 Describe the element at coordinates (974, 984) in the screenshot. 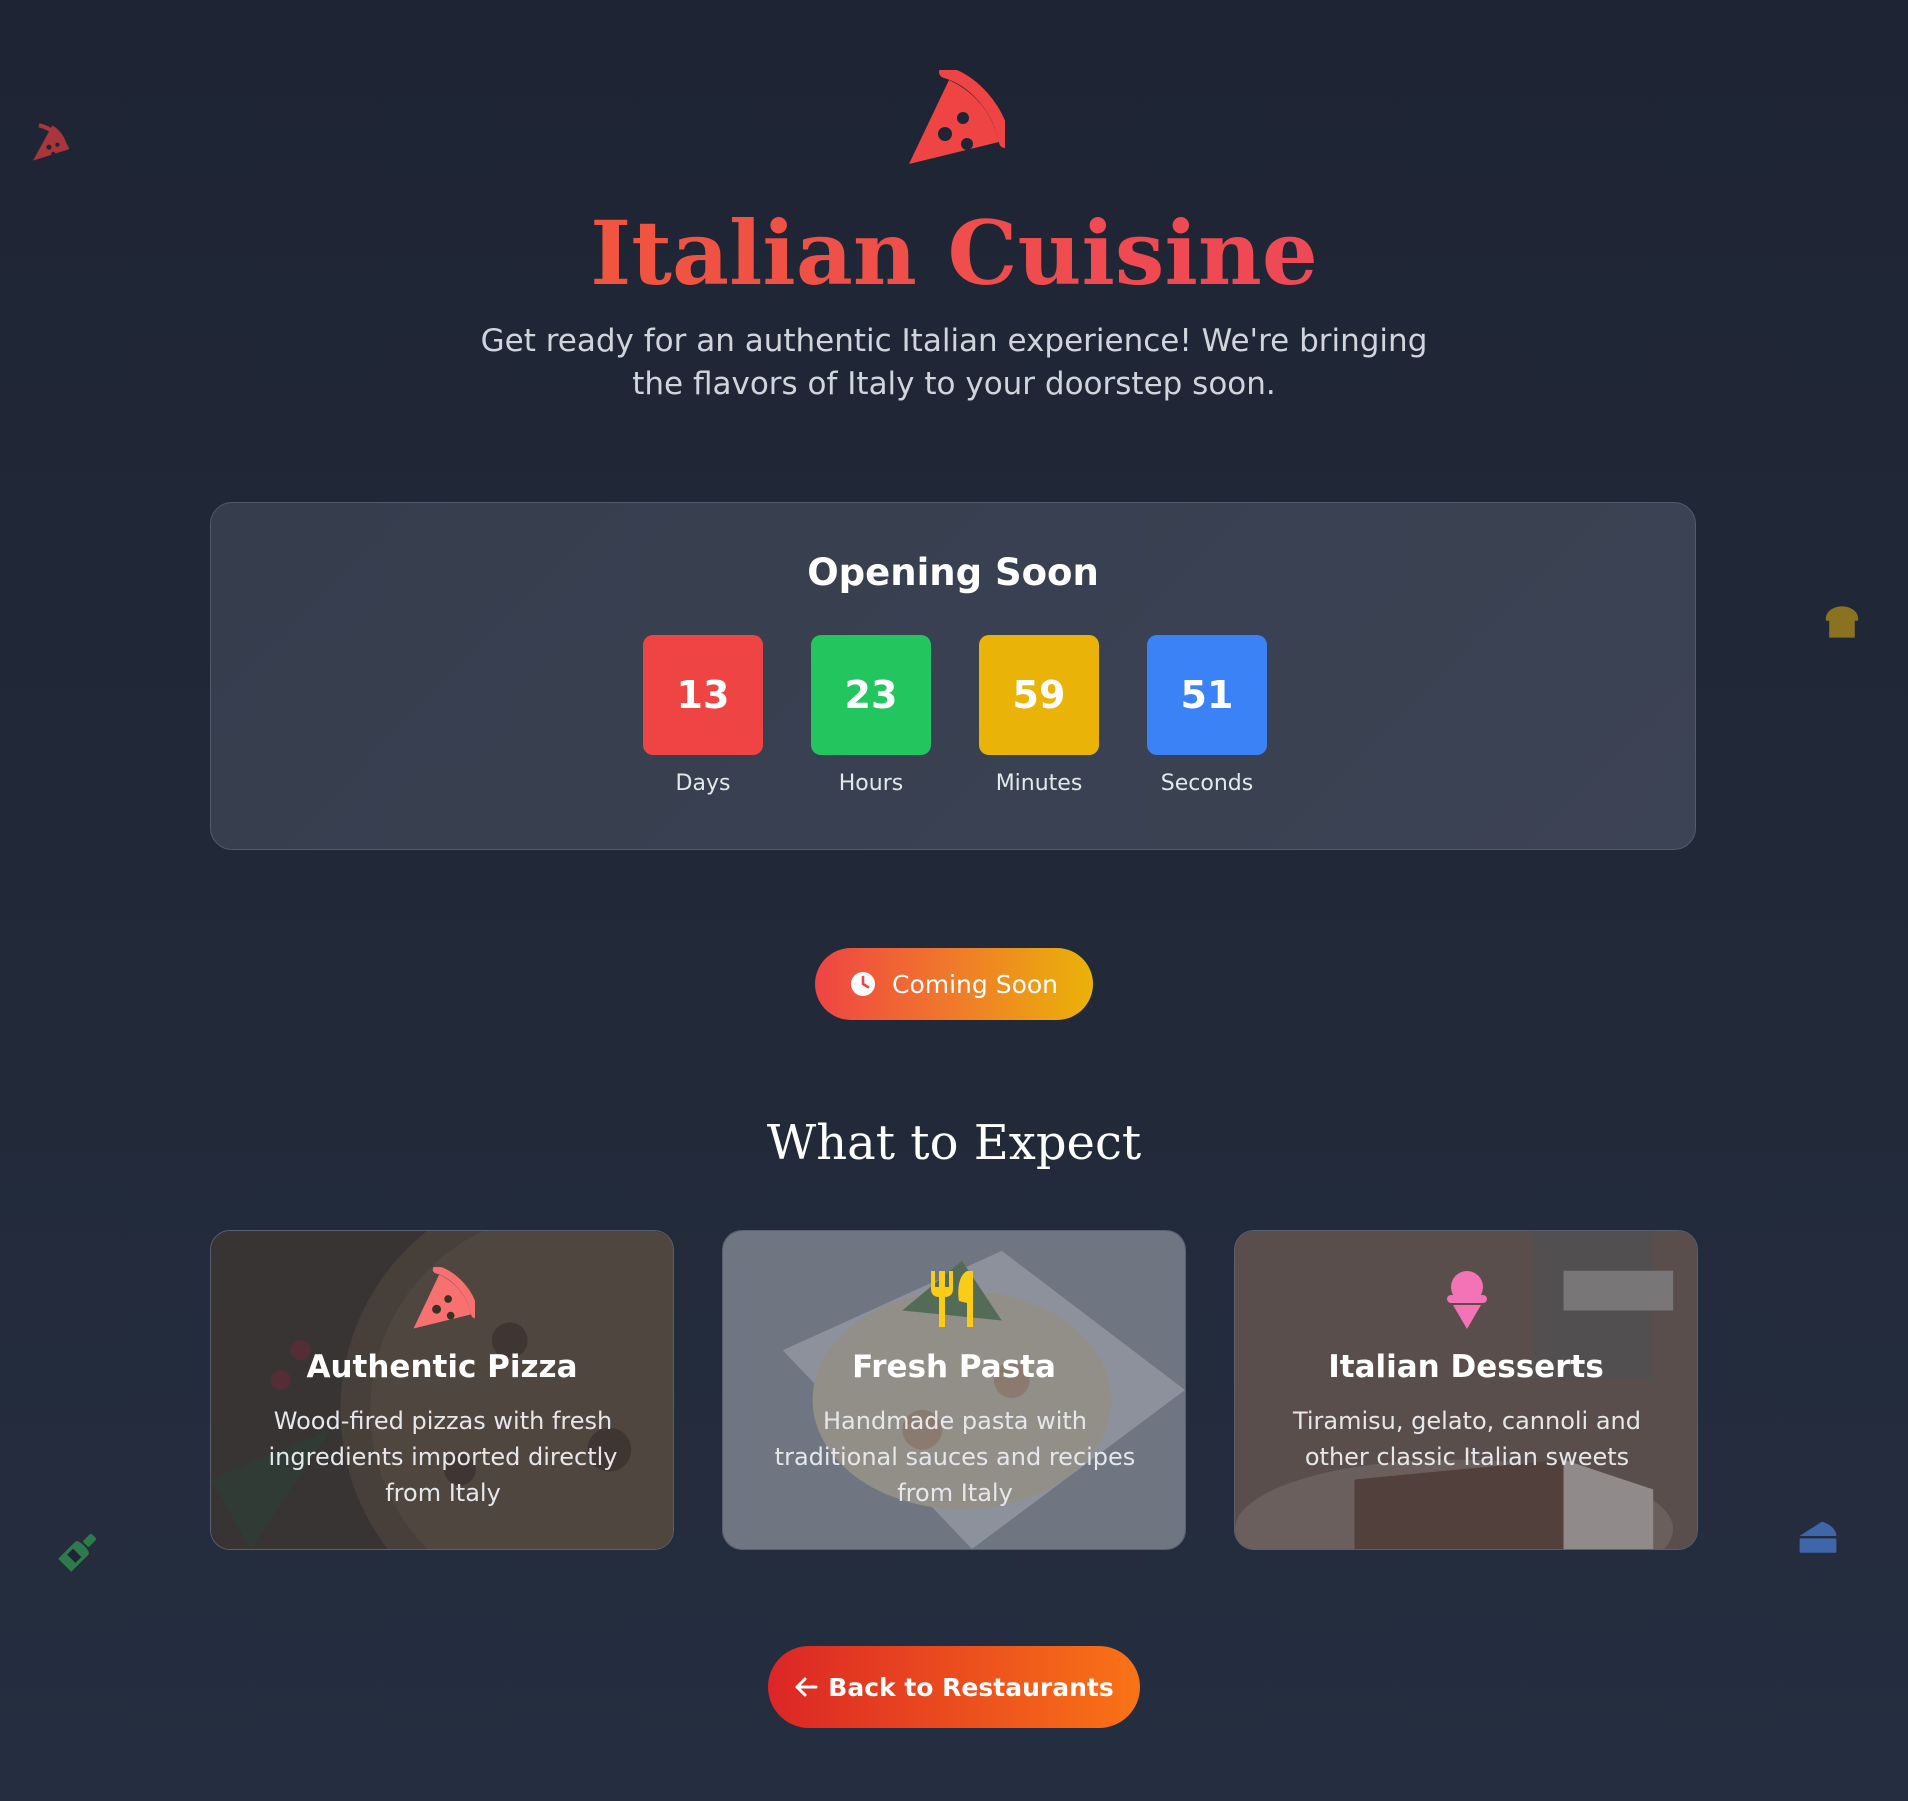

I see `coming-soon-label: Coming Soon` at that location.